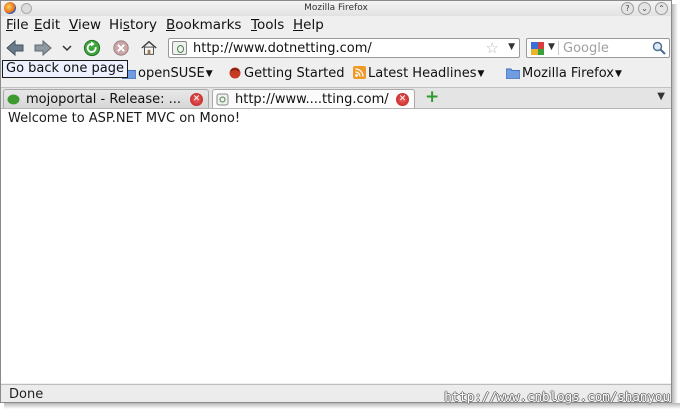  I want to click on menu-history-accel: s, so click(126, 25).